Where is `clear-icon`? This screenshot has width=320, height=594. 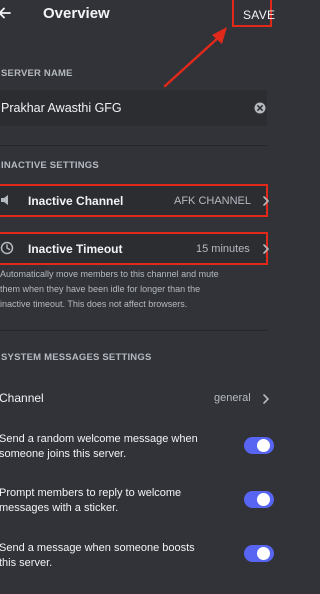 clear-icon is located at coordinates (260, 108).